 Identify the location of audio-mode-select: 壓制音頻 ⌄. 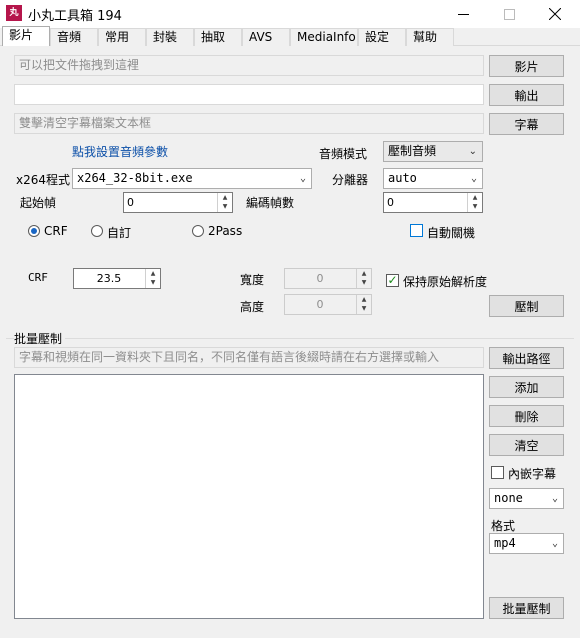
(433, 151).